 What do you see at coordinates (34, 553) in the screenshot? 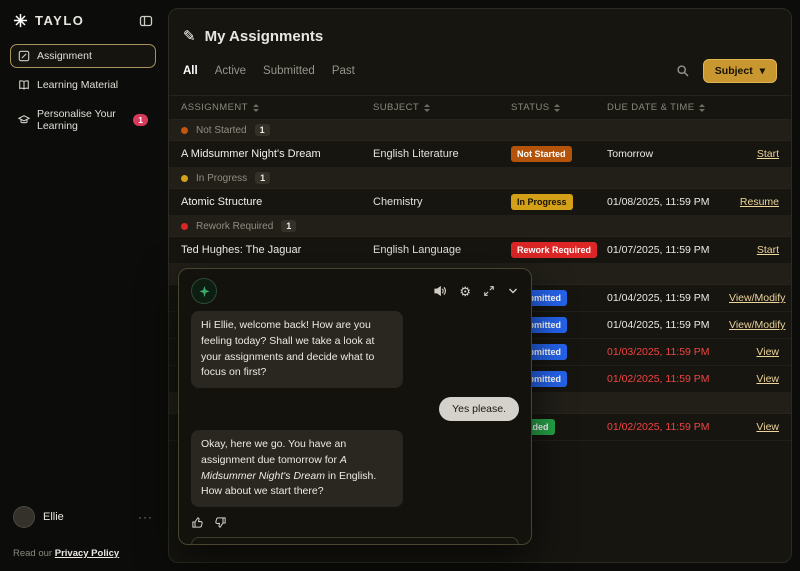
I see `privacy-prefix: Read our` at bounding box center [34, 553].